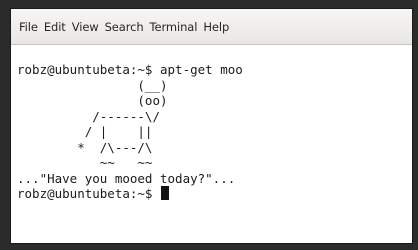  What do you see at coordinates (216, 27) in the screenshot?
I see `menu-help: Help` at bounding box center [216, 27].